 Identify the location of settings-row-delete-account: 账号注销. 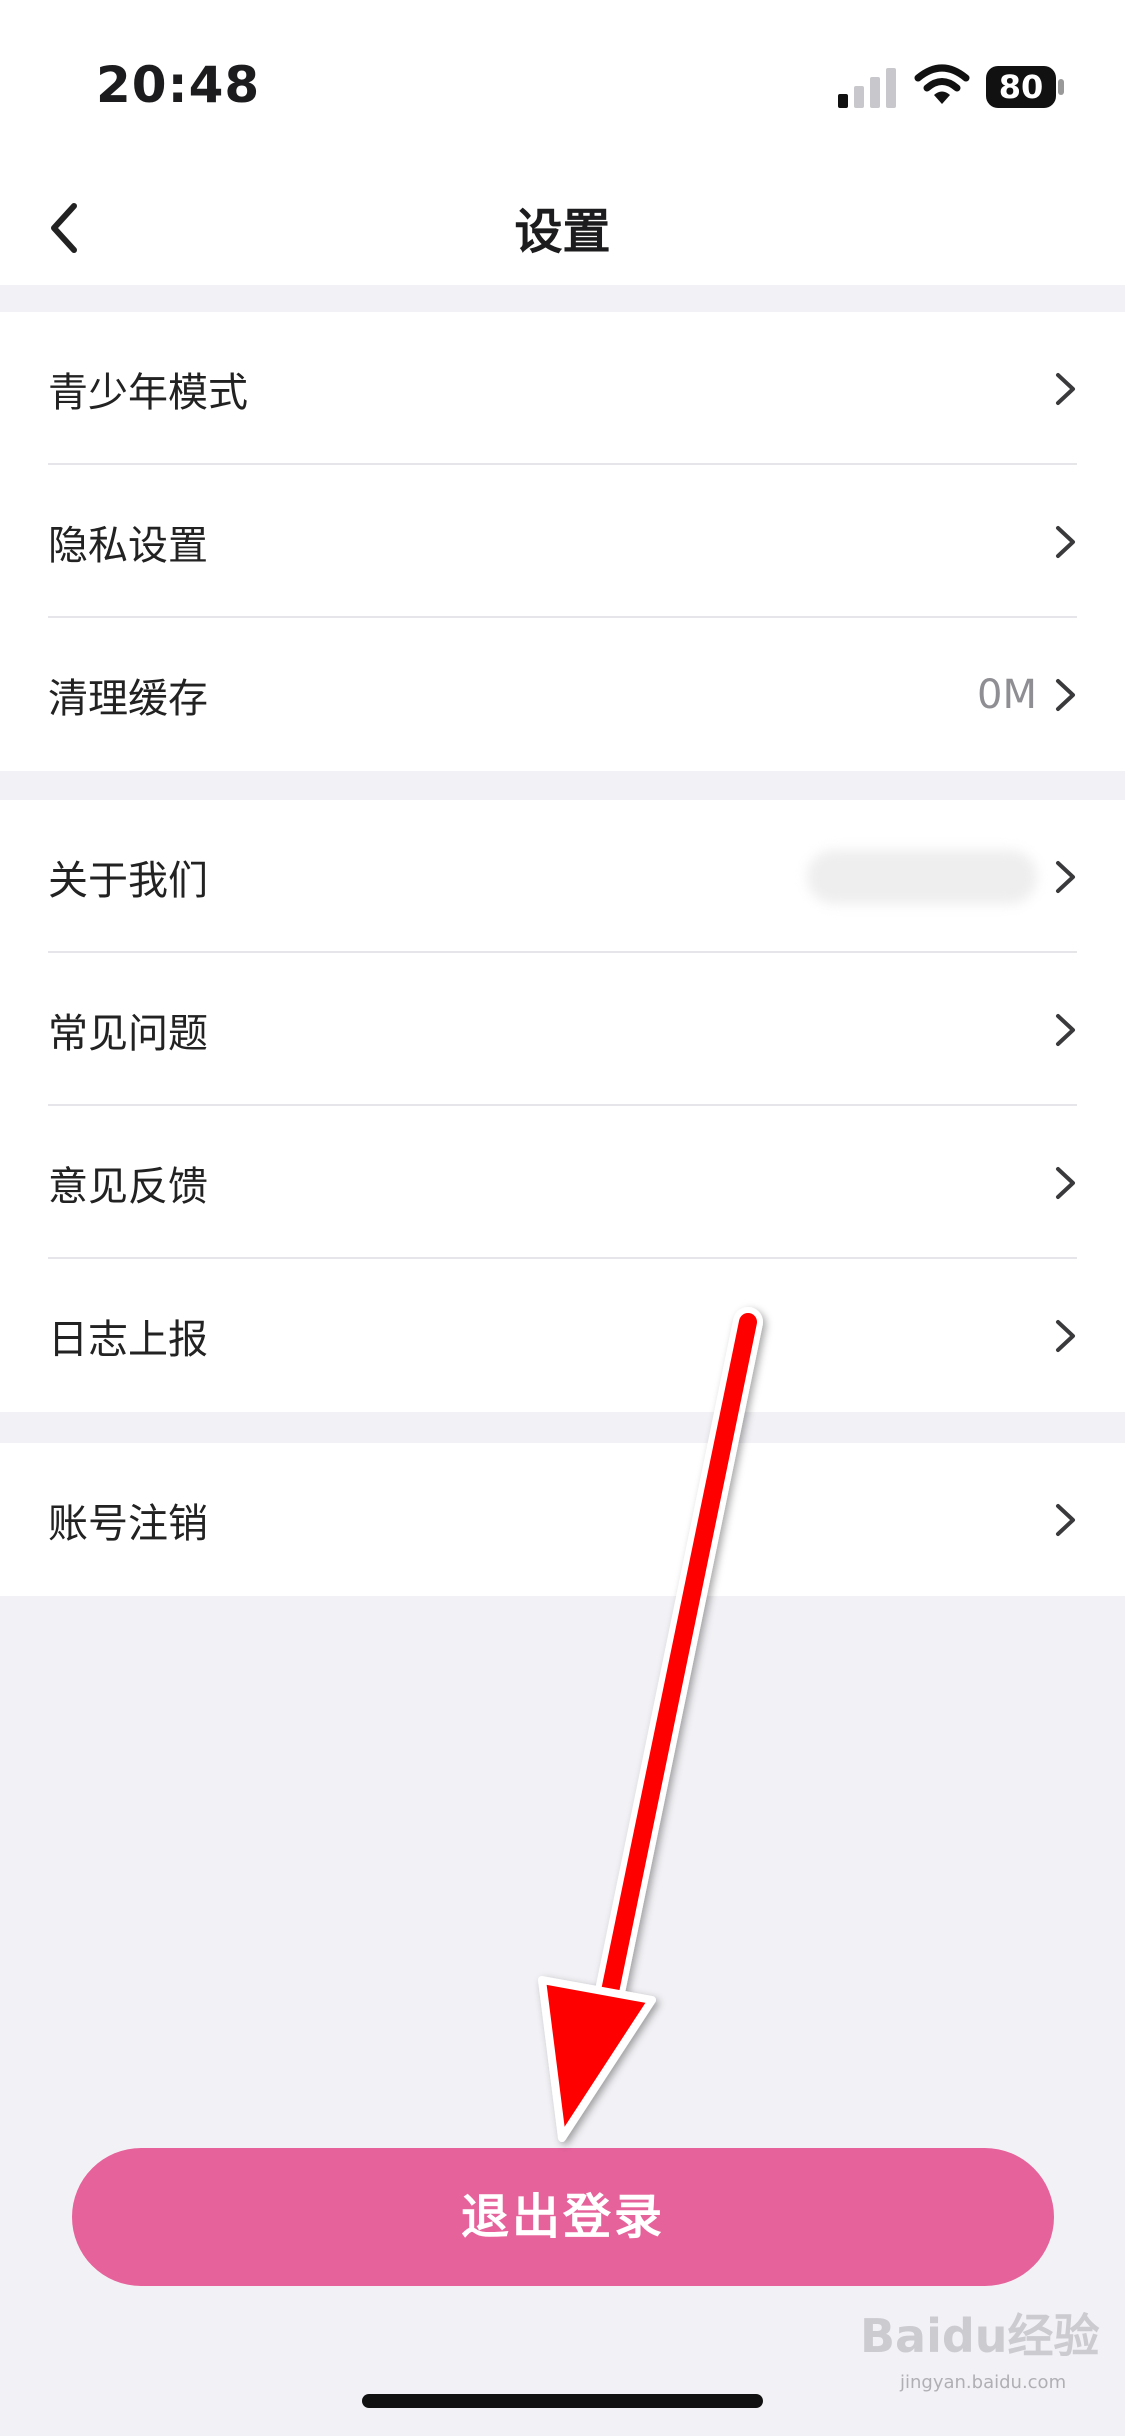
(562, 1519).